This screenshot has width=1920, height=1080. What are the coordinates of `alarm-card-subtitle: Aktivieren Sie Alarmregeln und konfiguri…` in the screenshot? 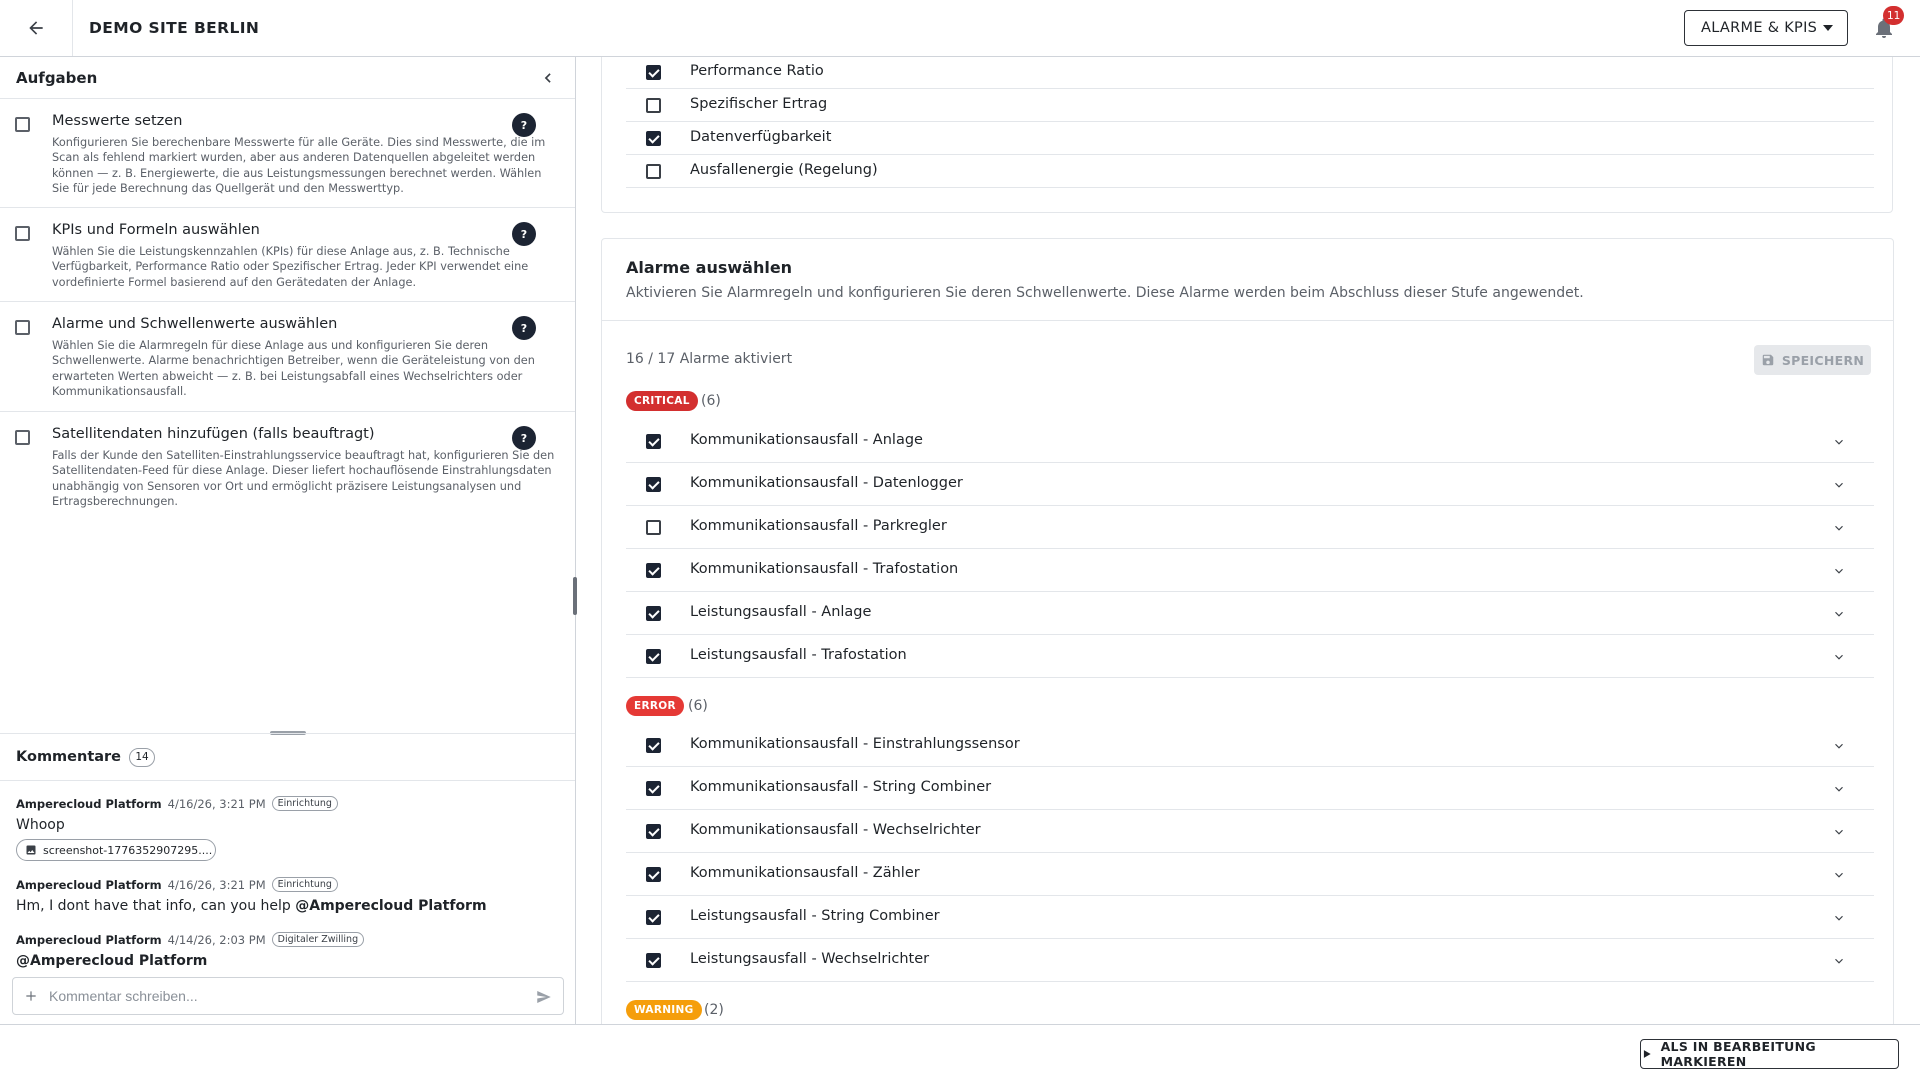 It's located at (1105, 293).